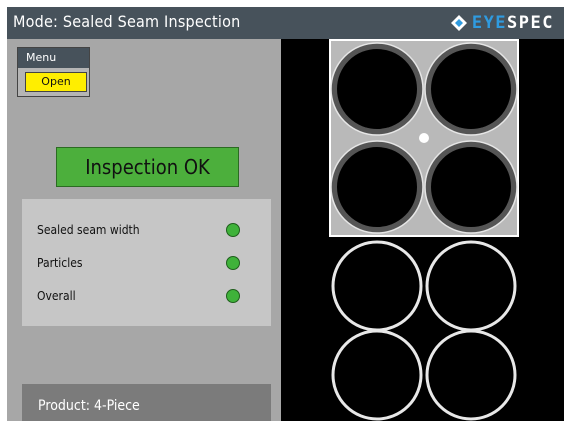  Describe the element at coordinates (60, 263) in the screenshot. I see `result-label: Particles` at that location.